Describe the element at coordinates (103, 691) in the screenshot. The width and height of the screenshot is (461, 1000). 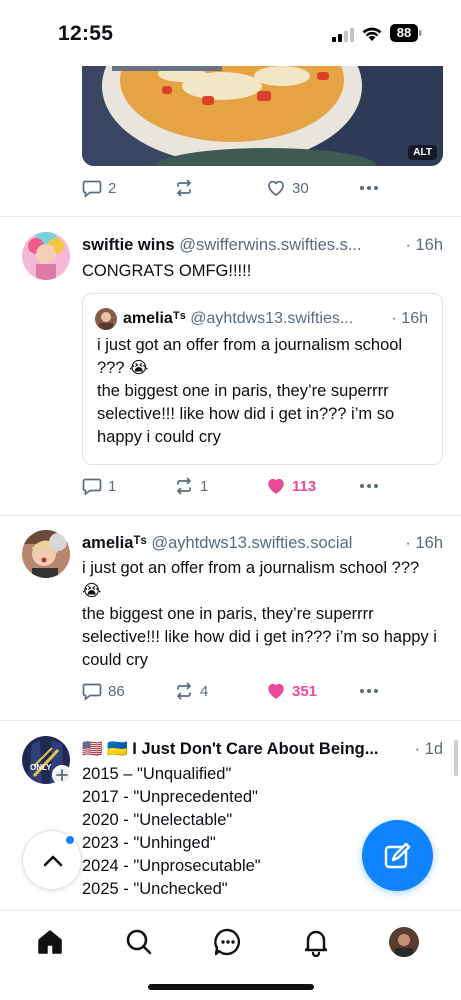
I see `reply-button: 86` at that location.